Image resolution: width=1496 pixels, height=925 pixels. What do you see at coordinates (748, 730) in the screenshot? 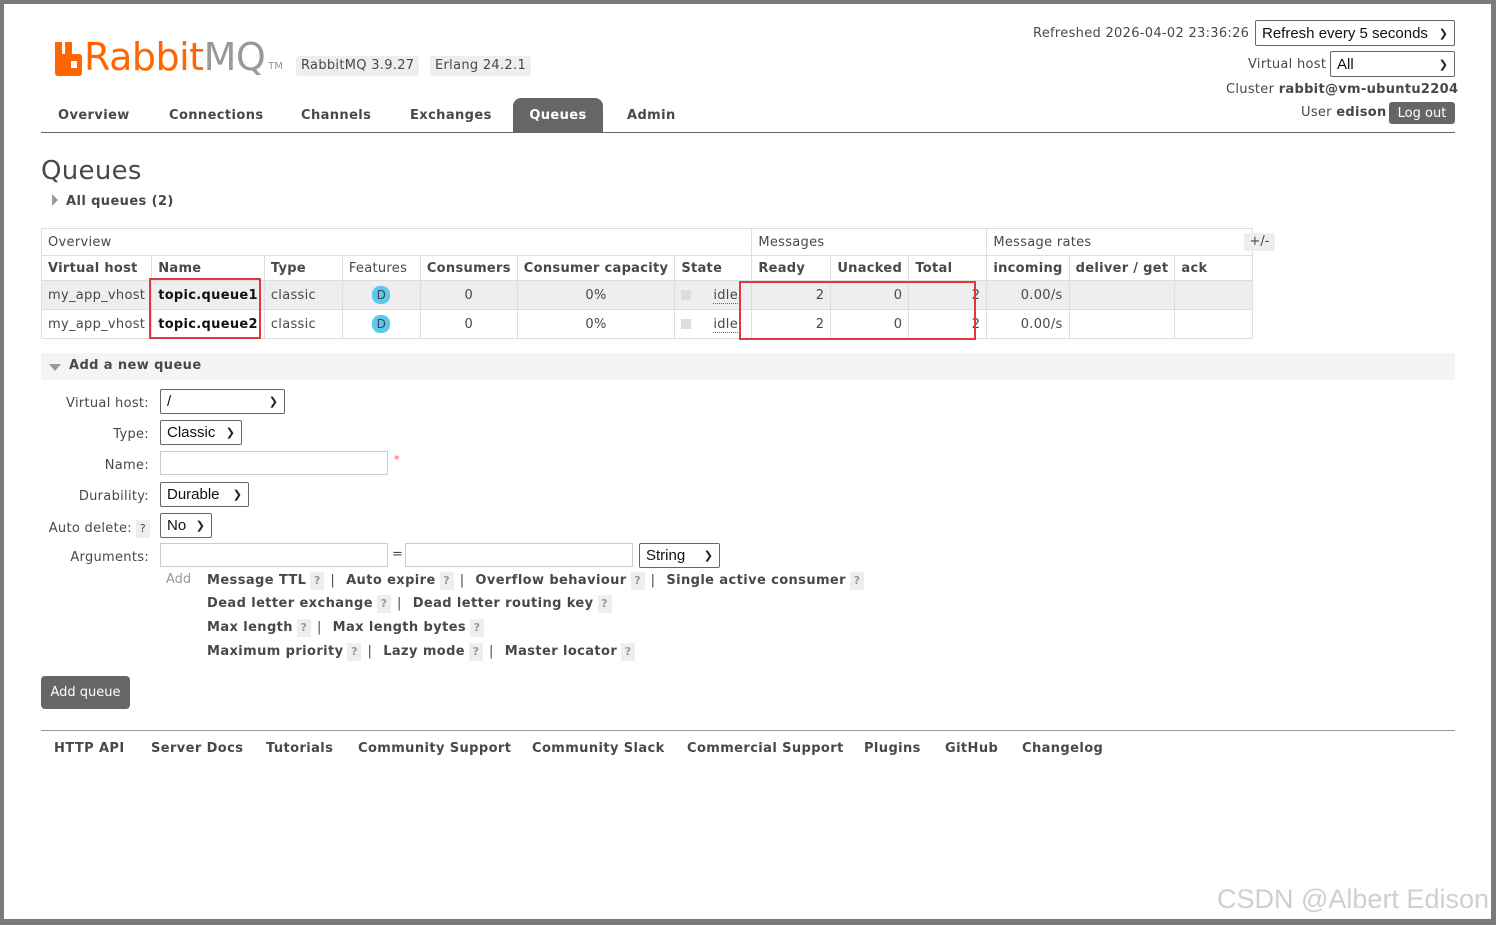
I see `footer-divider` at bounding box center [748, 730].